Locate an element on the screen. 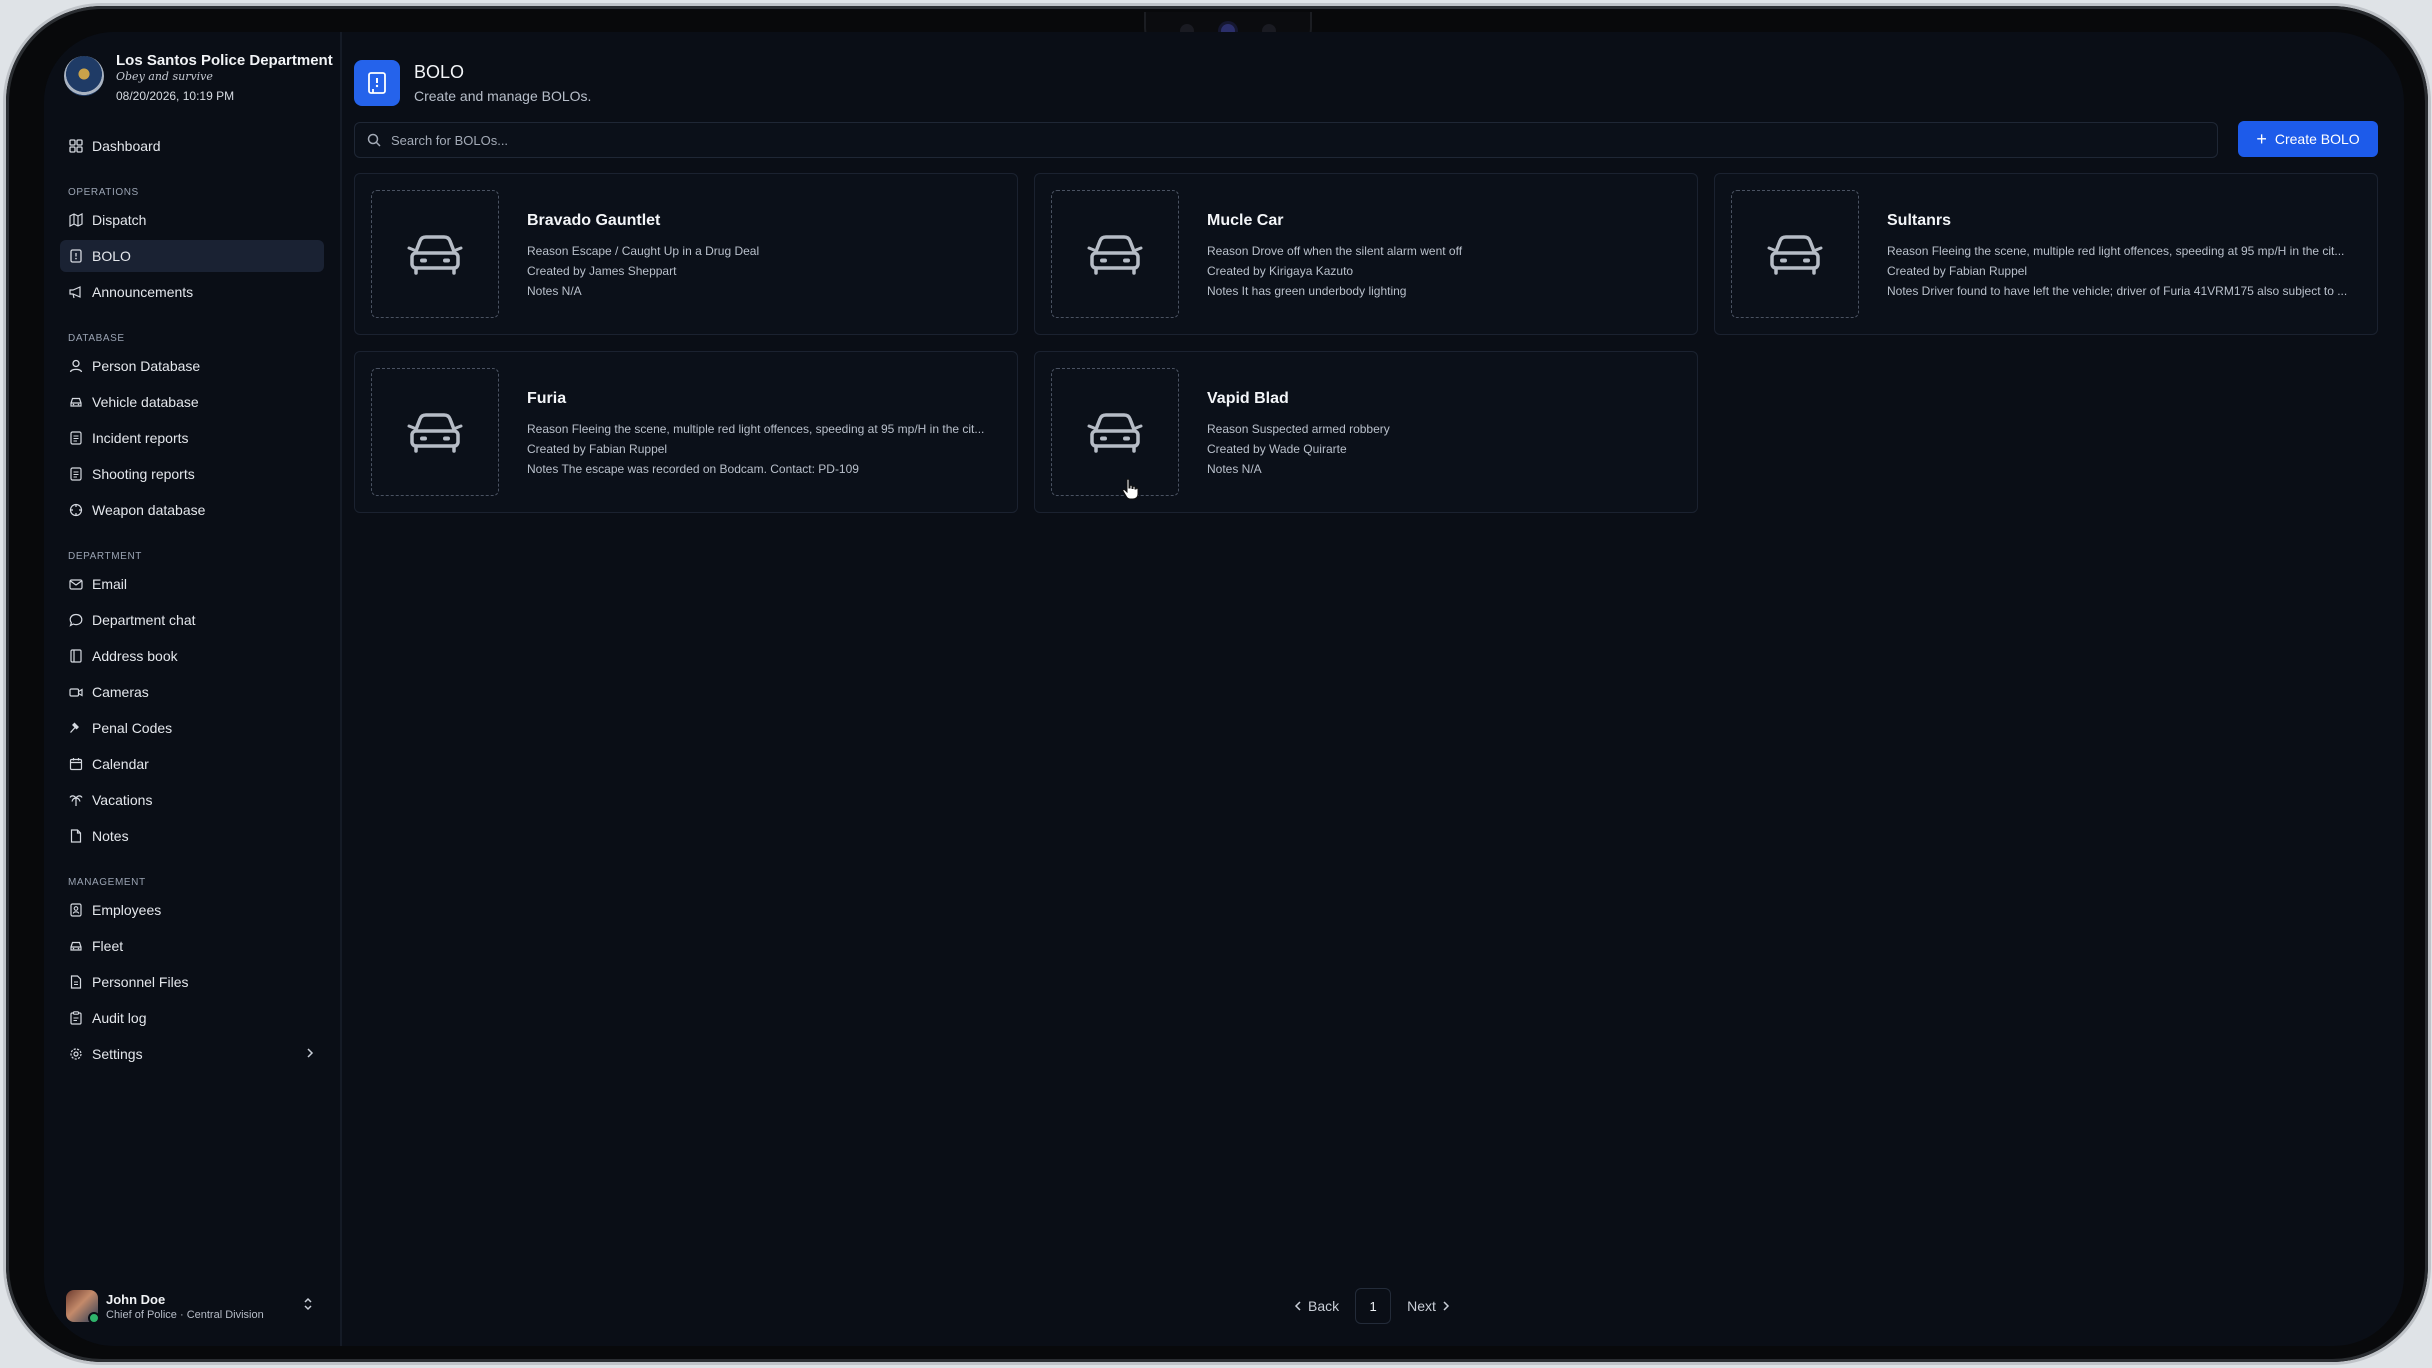 This screenshot has height=1368, width=2432. sidebar-item-email: Email is located at coordinates (192, 584).